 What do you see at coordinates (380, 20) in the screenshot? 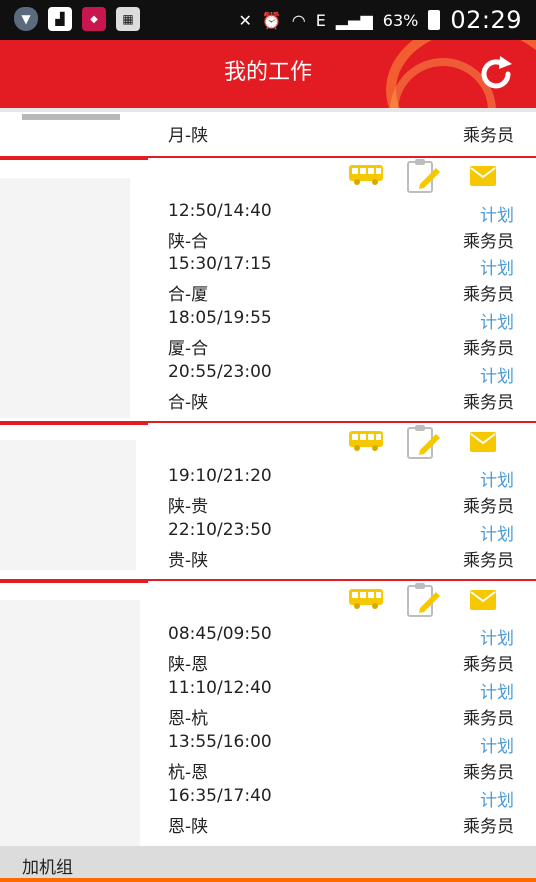
I see `status-right-icons: ✕ ⏰ ◠ E ▂▄▆ 63% 02:29` at bounding box center [380, 20].